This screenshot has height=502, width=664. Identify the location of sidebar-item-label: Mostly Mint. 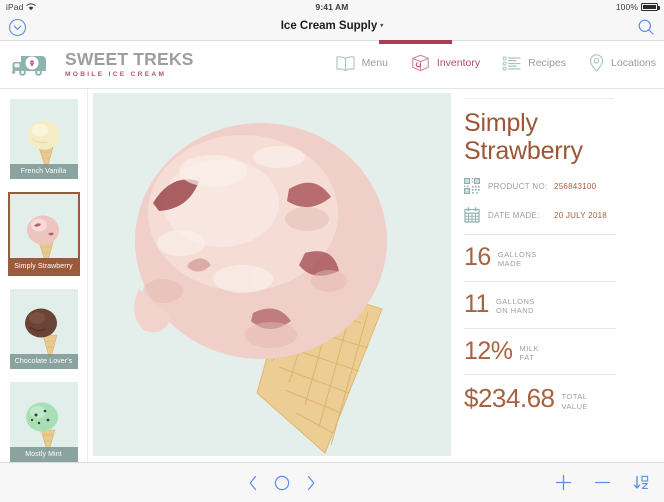
(43, 454).